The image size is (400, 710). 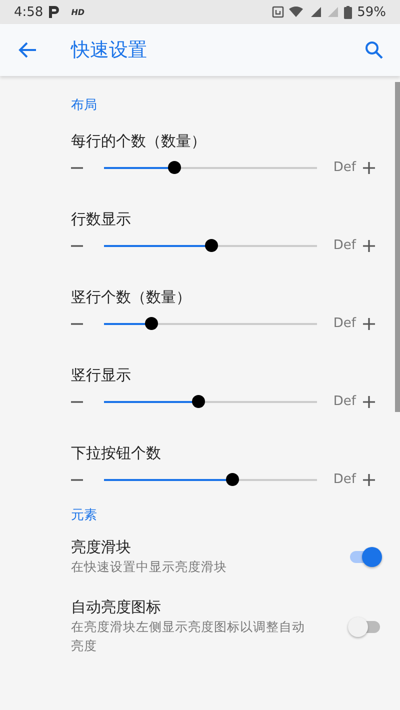 What do you see at coordinates (84, 106) in the screenshot?
I see `section-header: 布局` at bounding box center [84, 106].